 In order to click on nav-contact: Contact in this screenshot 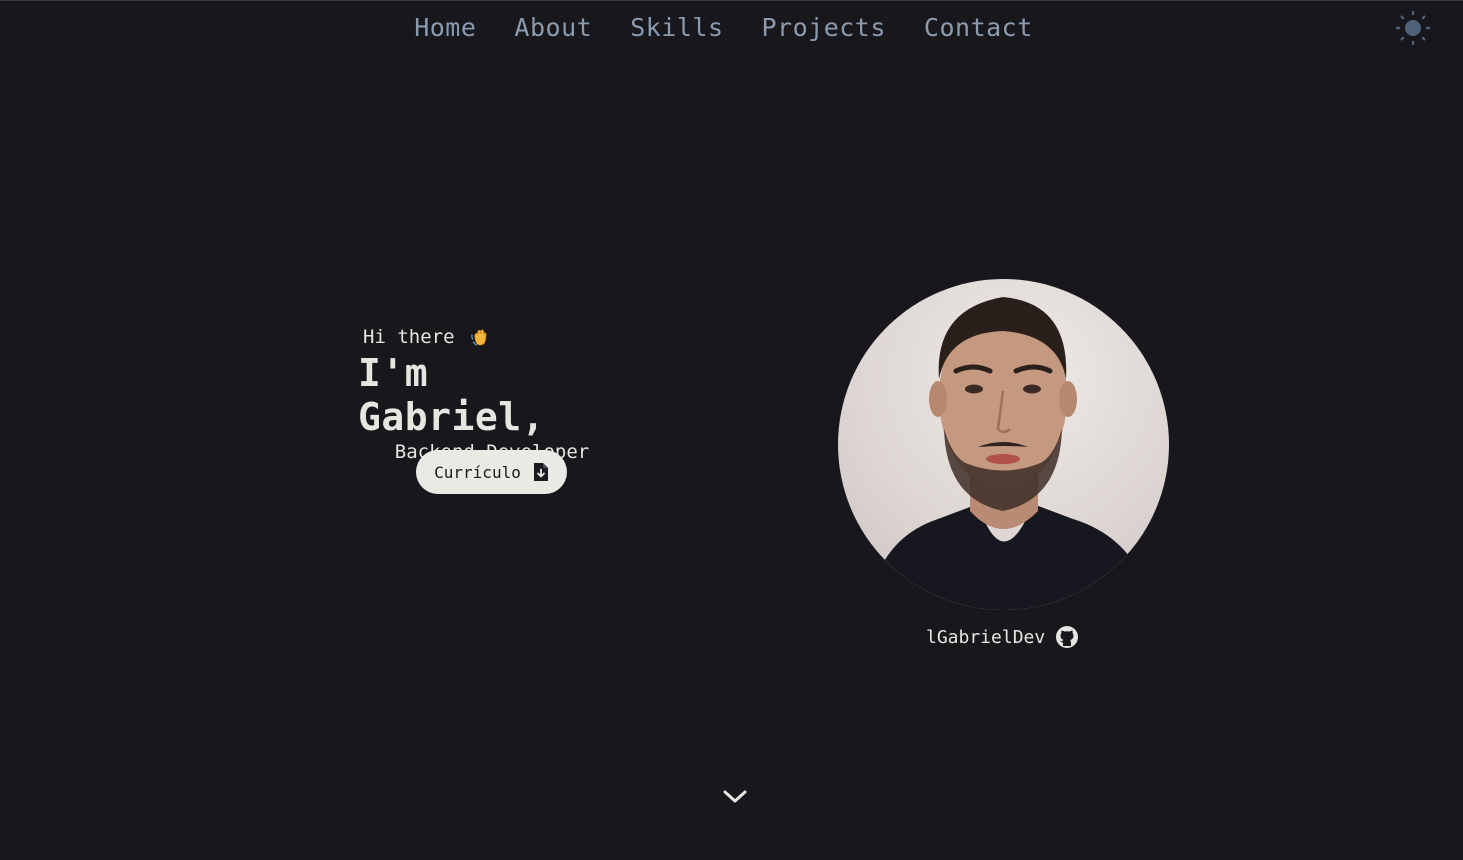, I will do `click(978, 28)`.